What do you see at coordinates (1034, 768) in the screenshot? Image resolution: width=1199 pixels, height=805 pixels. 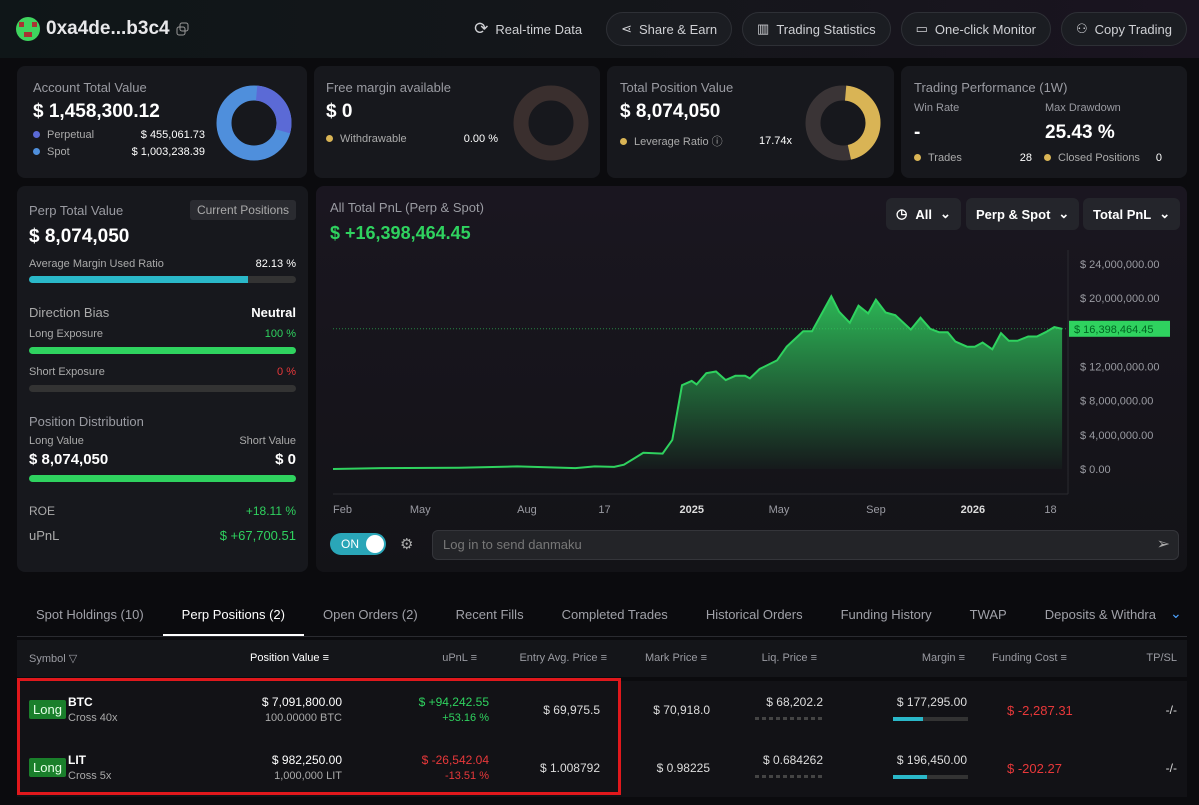 I see `funding-cost: $ -202.27` at bounding box center [1034, 768].